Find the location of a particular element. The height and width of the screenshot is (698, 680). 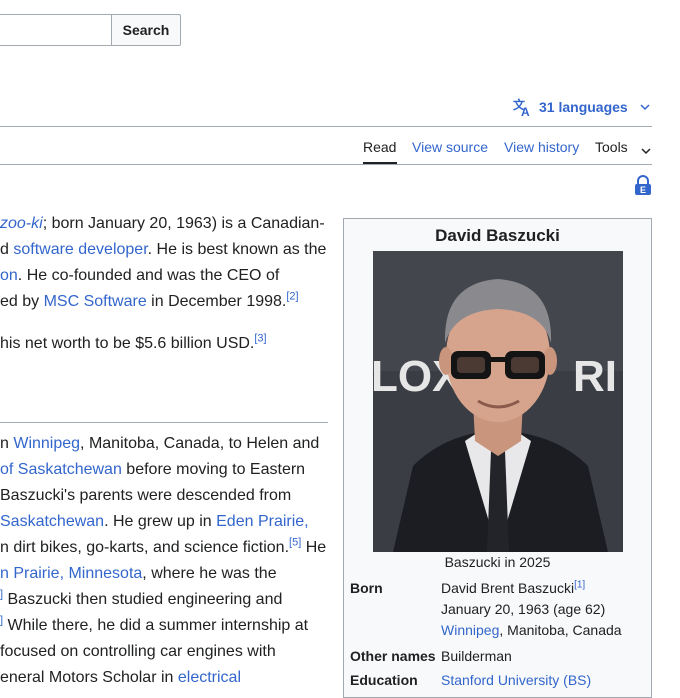

software-developer-link: software developer is located at coordinates (80, 249).